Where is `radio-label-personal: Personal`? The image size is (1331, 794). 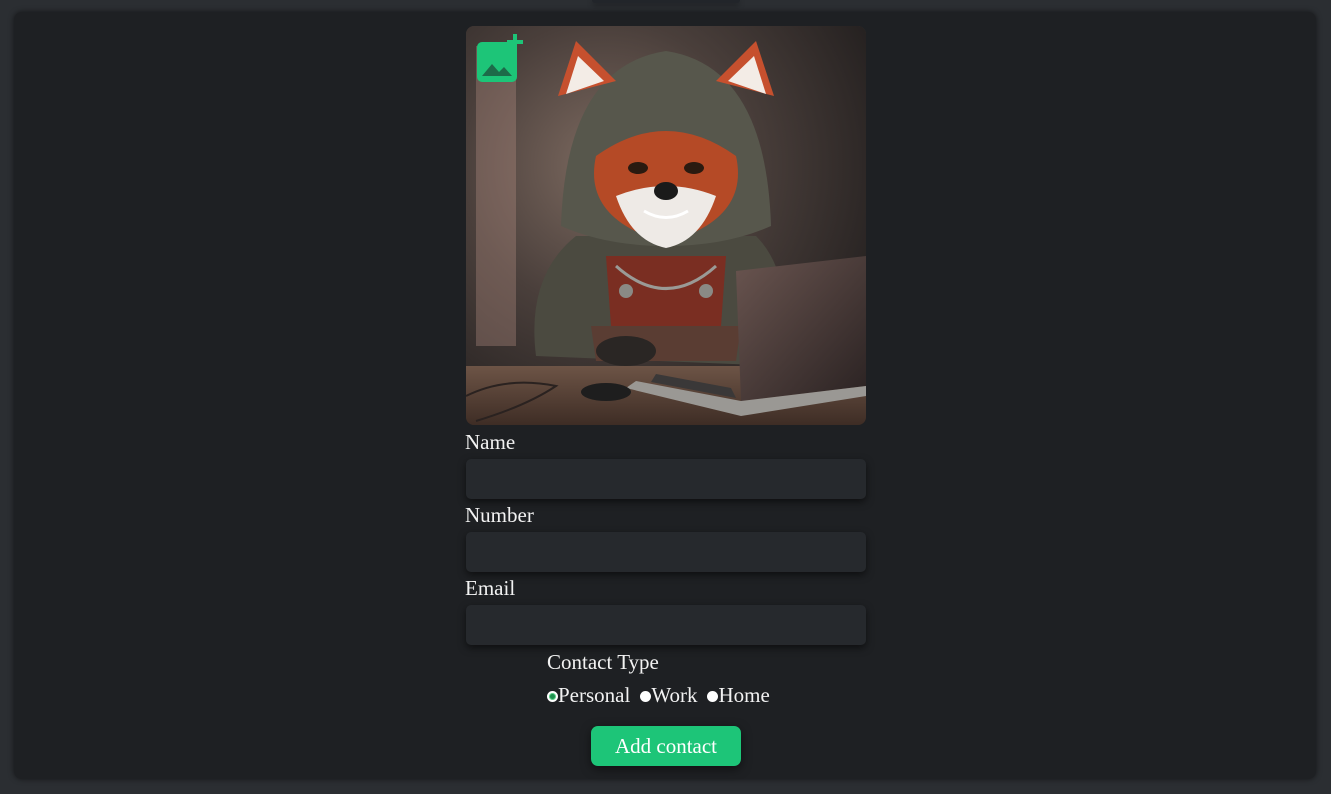
radio-label-personal: Personal is located at coordinates (594, 694).